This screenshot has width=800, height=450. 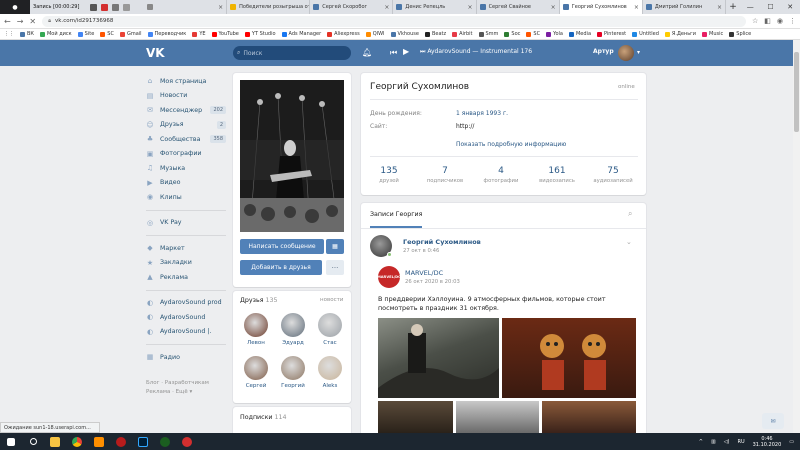 What do you see at coordinates (293, 372) in the screenshot?
I see `friend-item: Георгий` at bounding box center [293, 372].